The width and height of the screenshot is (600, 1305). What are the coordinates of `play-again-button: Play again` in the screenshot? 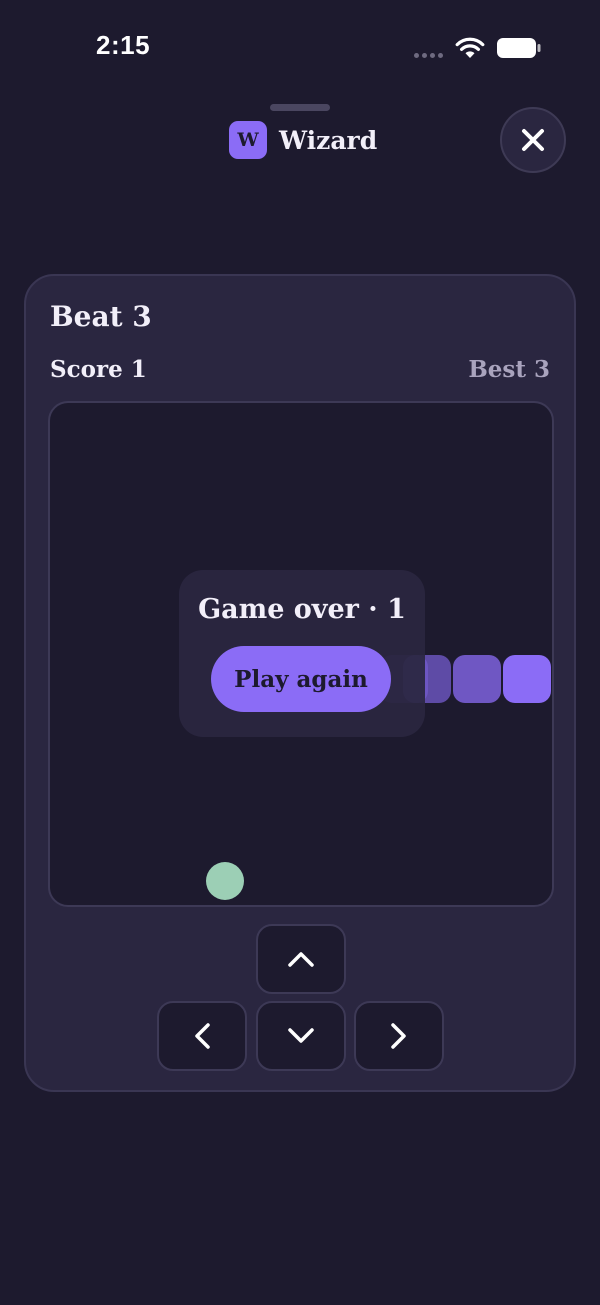 It's located at (301, 679).